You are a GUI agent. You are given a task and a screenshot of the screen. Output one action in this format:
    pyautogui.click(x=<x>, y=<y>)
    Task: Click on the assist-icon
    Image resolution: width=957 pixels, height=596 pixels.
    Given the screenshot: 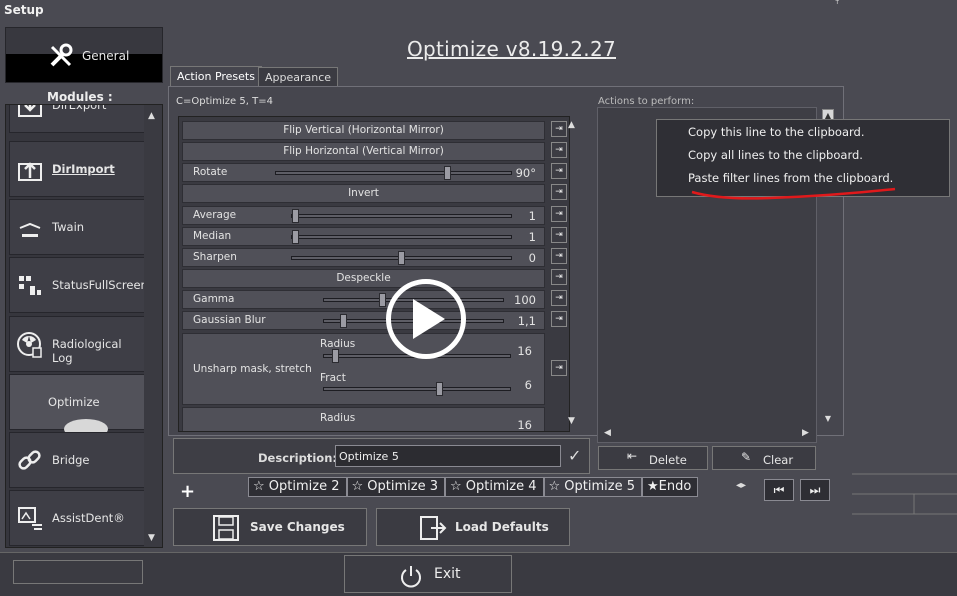 What is the action you would take?
    pyautogui.click(x=30, y=518)
    